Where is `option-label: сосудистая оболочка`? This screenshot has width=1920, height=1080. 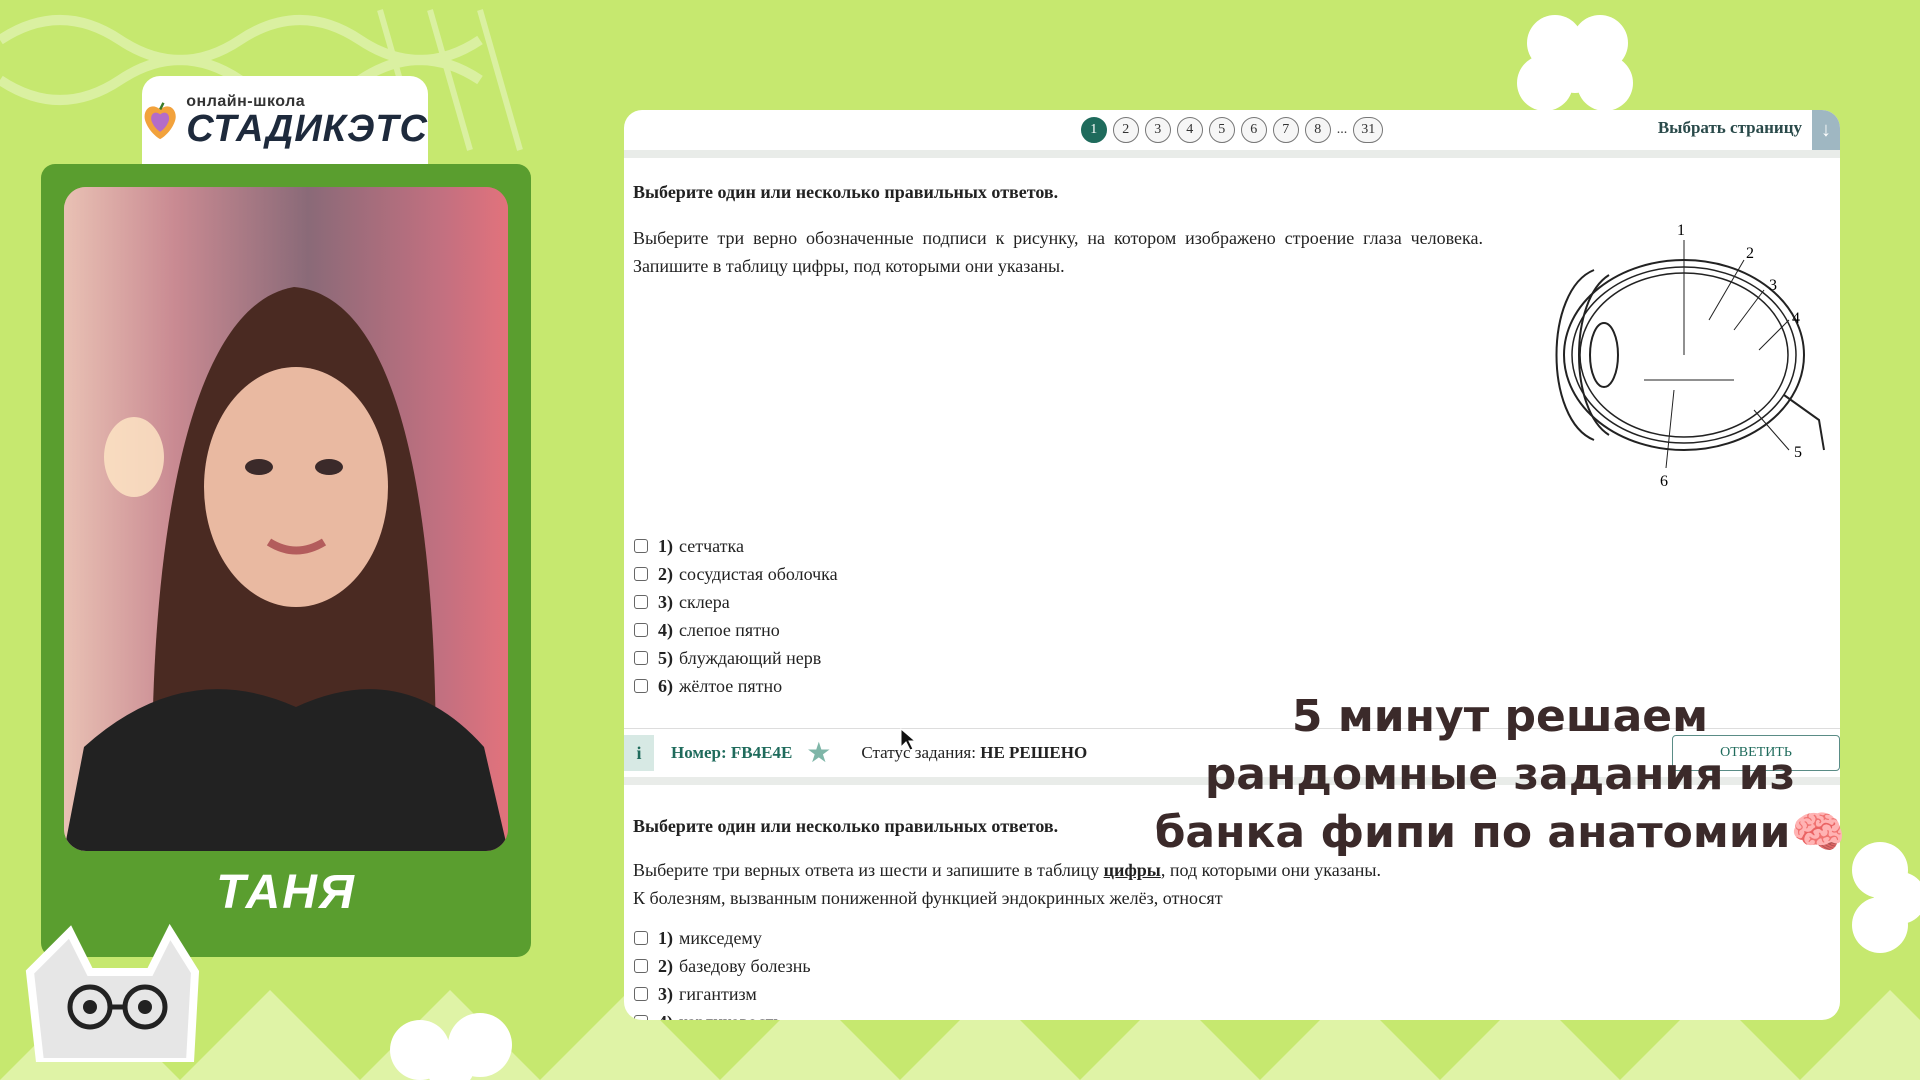 option-label: сосудистая оболочка is located at coordinates (758, 574).